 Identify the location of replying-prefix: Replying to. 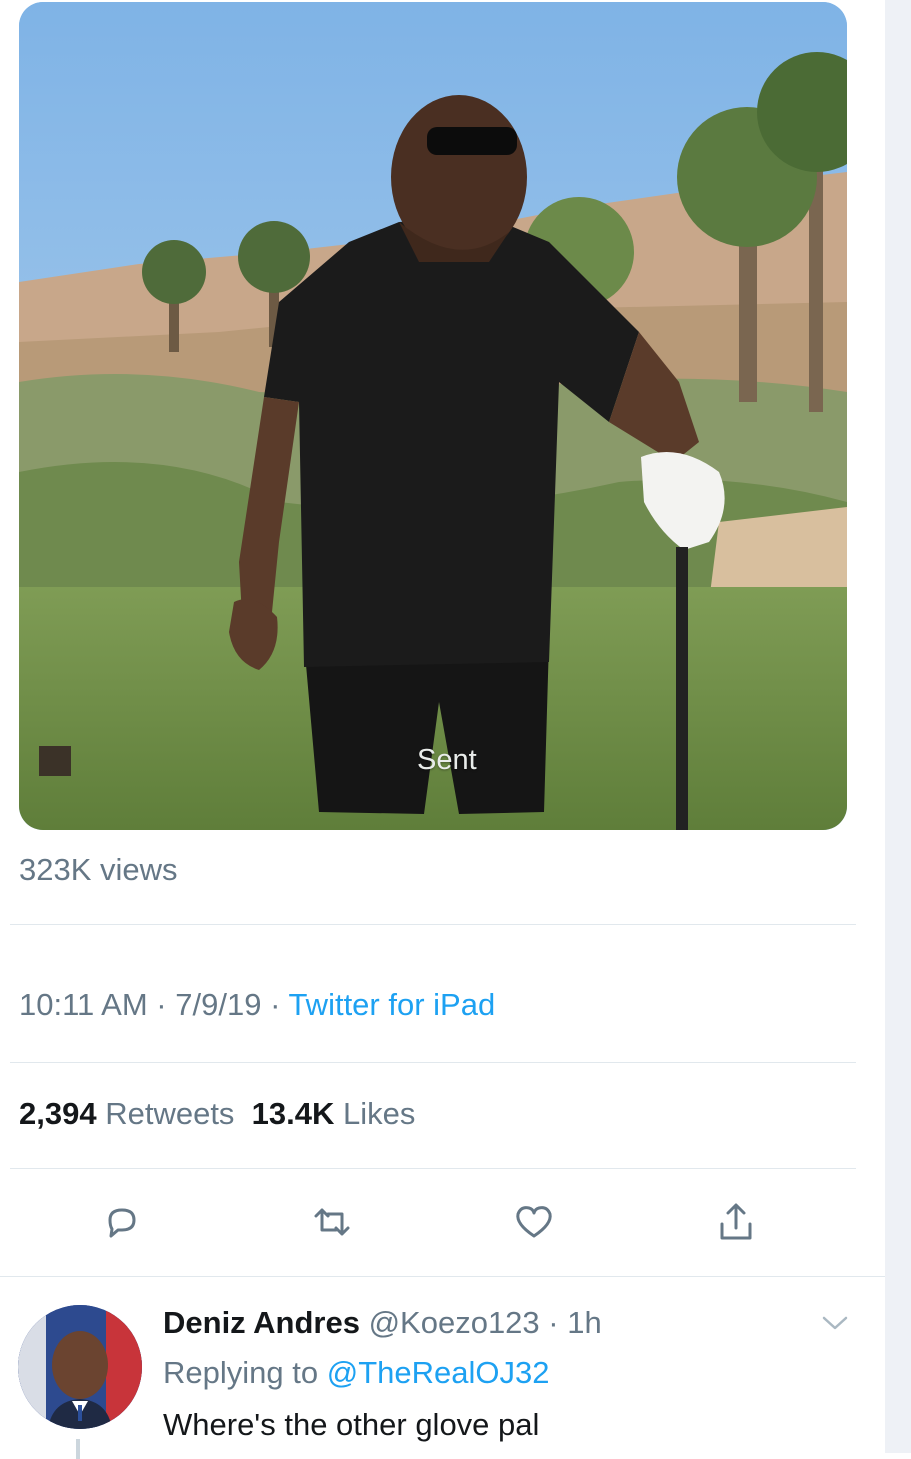
(245, 1372).